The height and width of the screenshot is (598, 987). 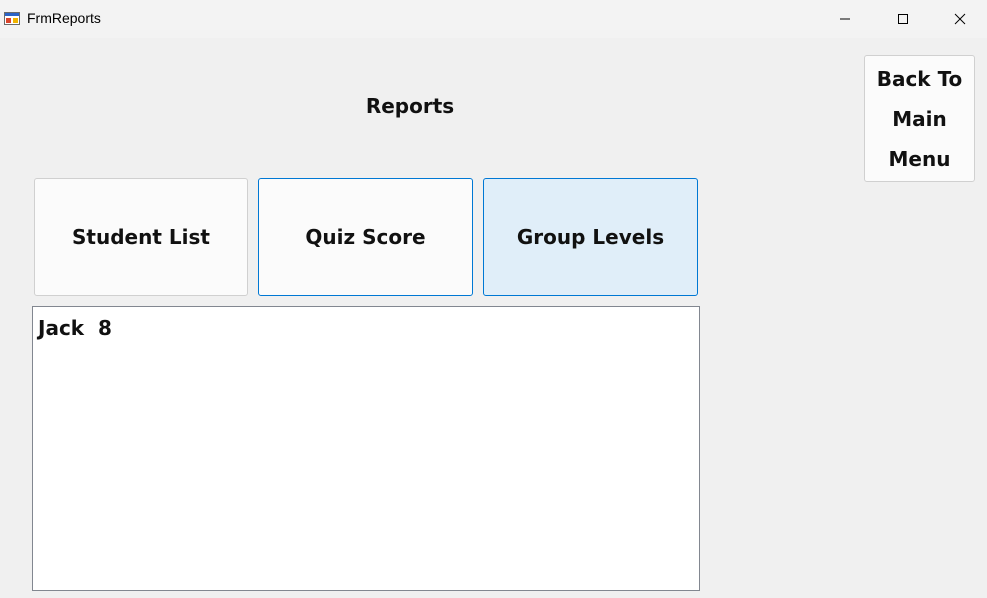 I want to click on close-icon, so click(x=960, y=19).